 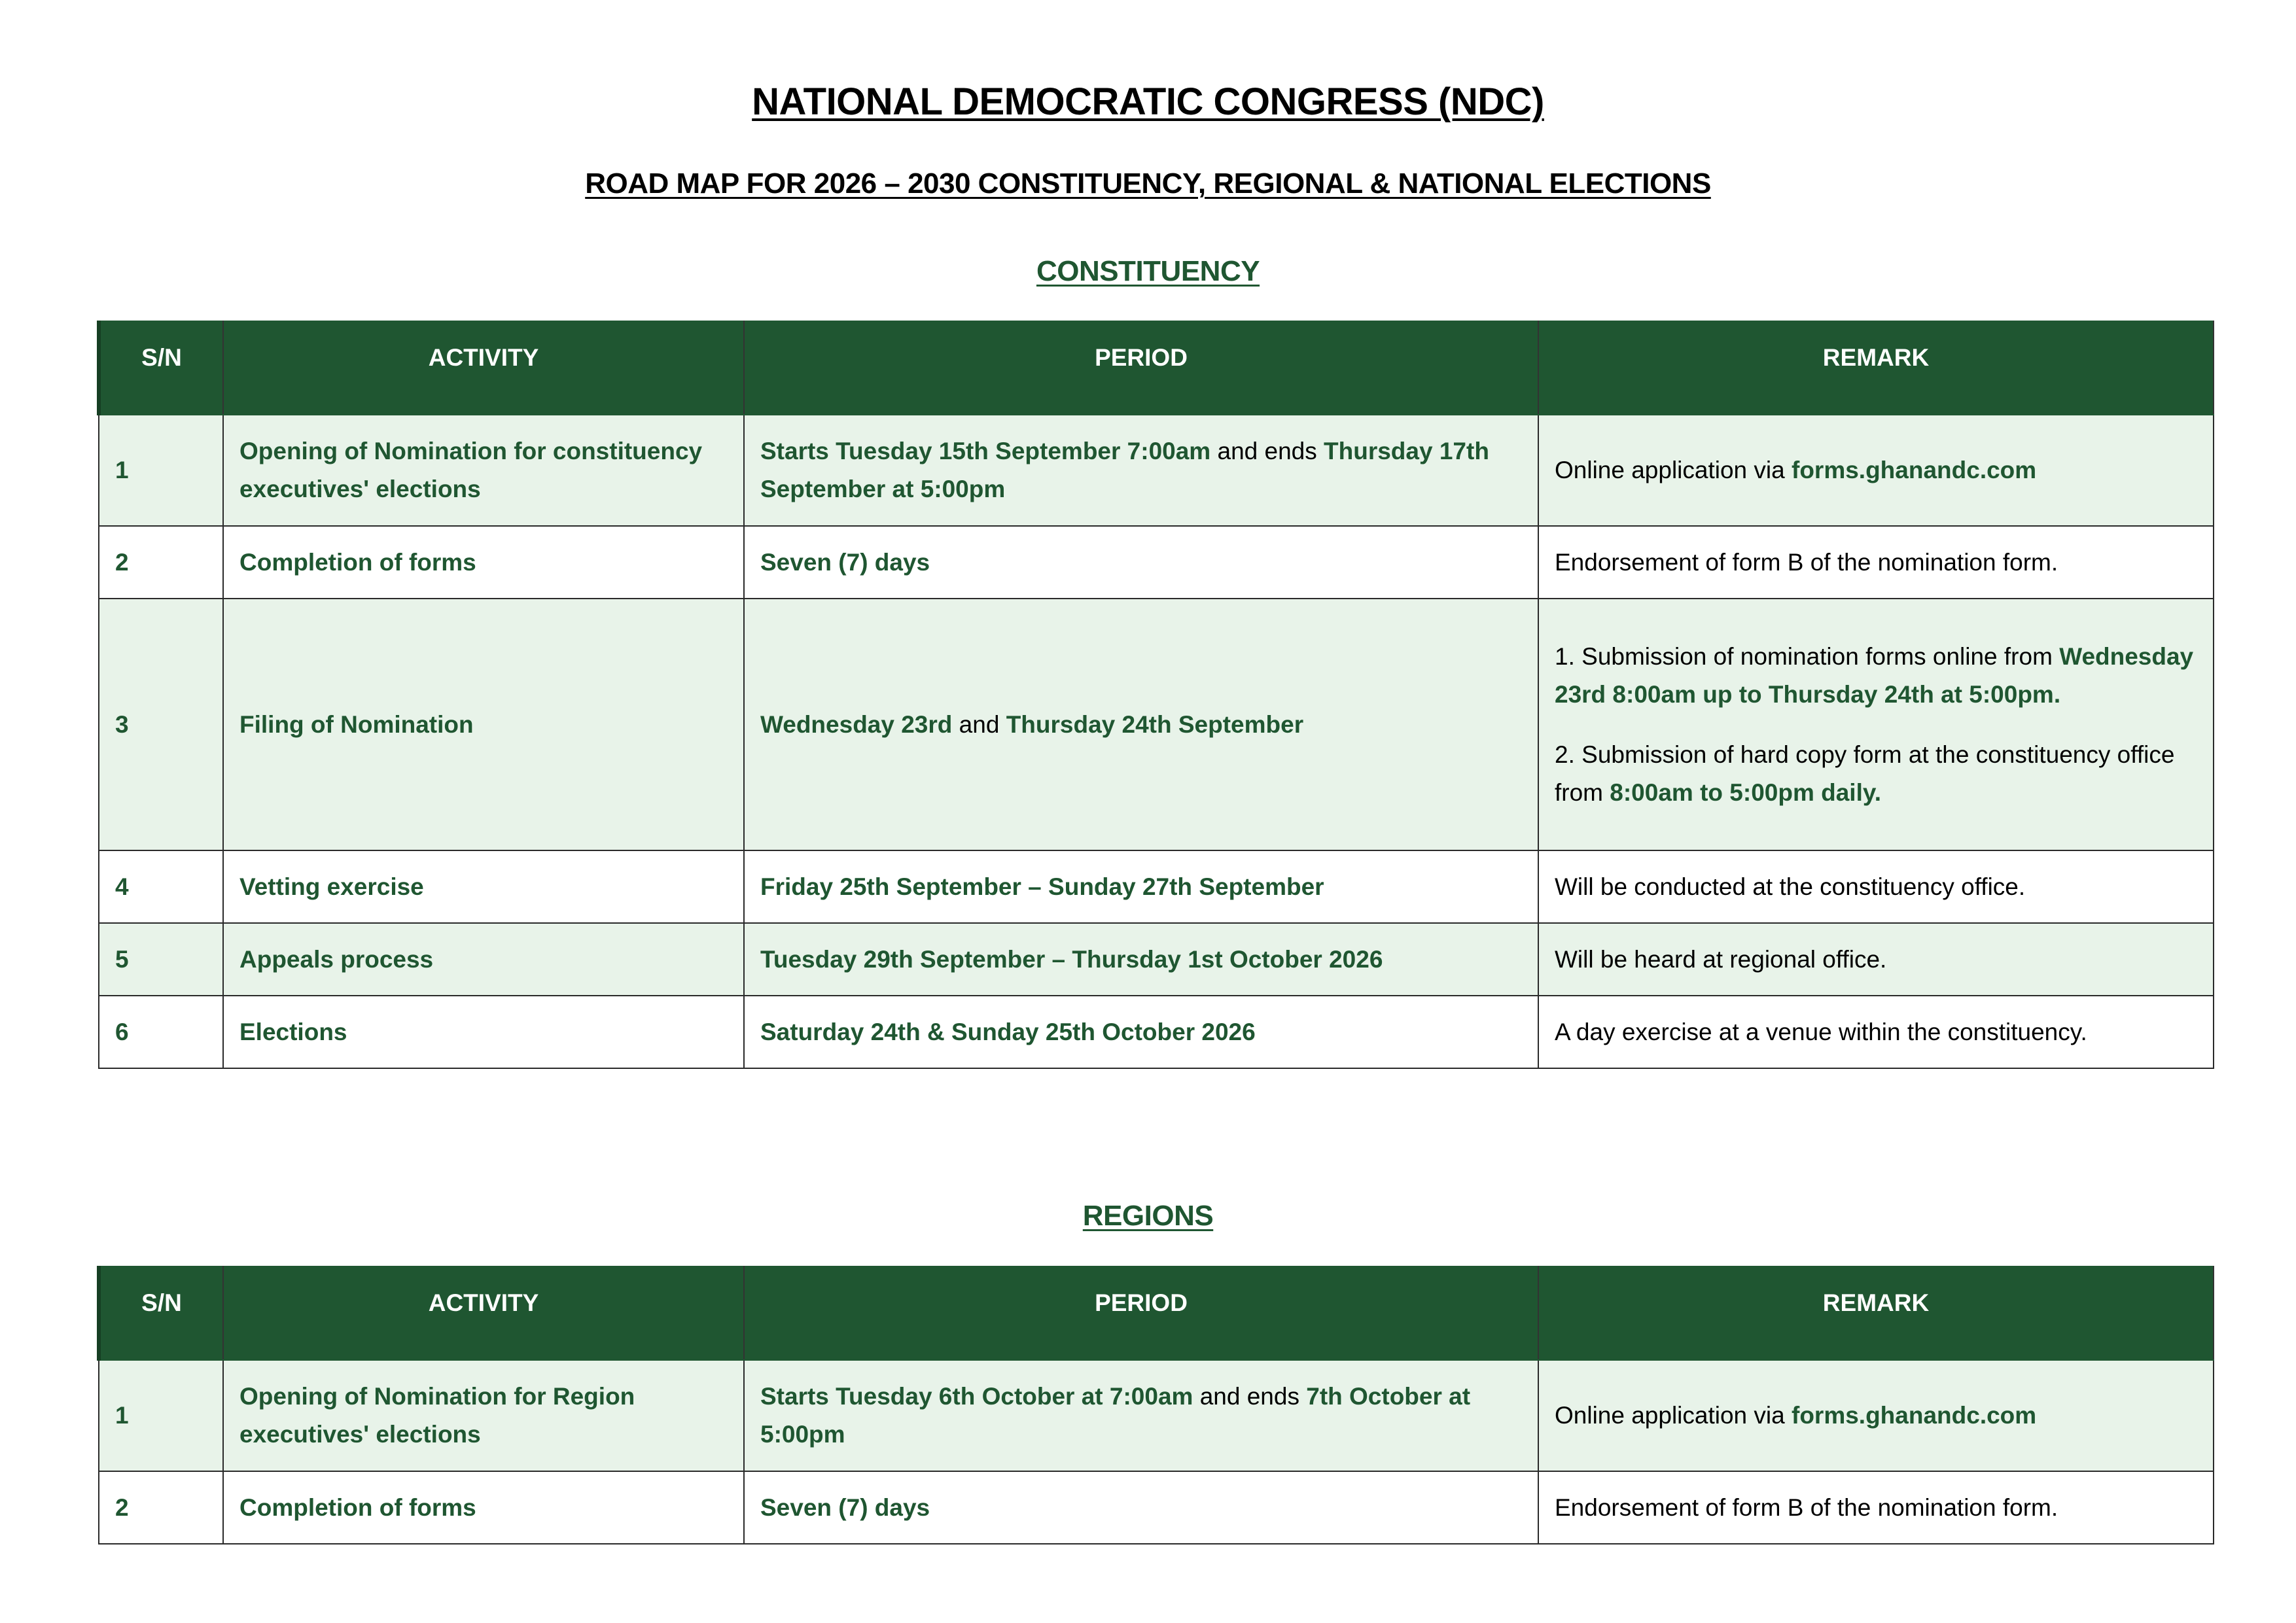 What do you see at coordinates (857, 724) in the screenshot?
I see `period-start: Wednesday 23rd` at bounding box center [857, 724].